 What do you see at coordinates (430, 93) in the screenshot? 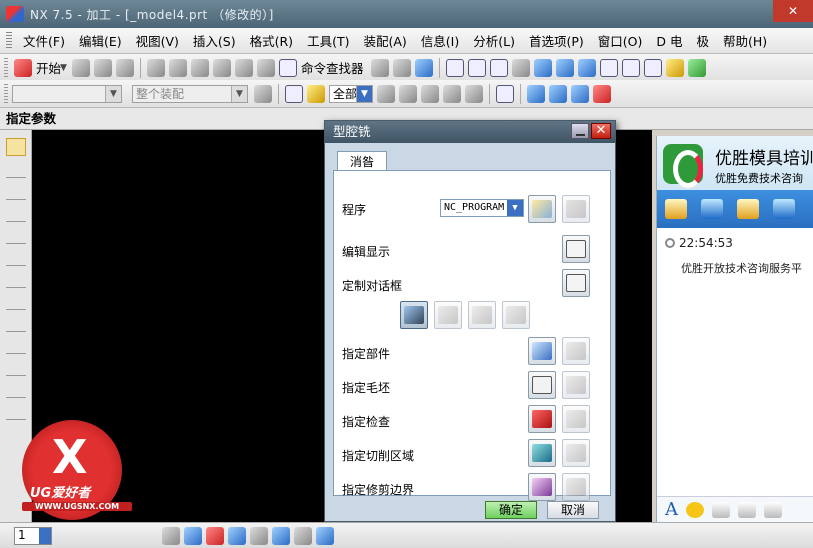
I see `body-rule-icon` at bounding box center [430, 93].